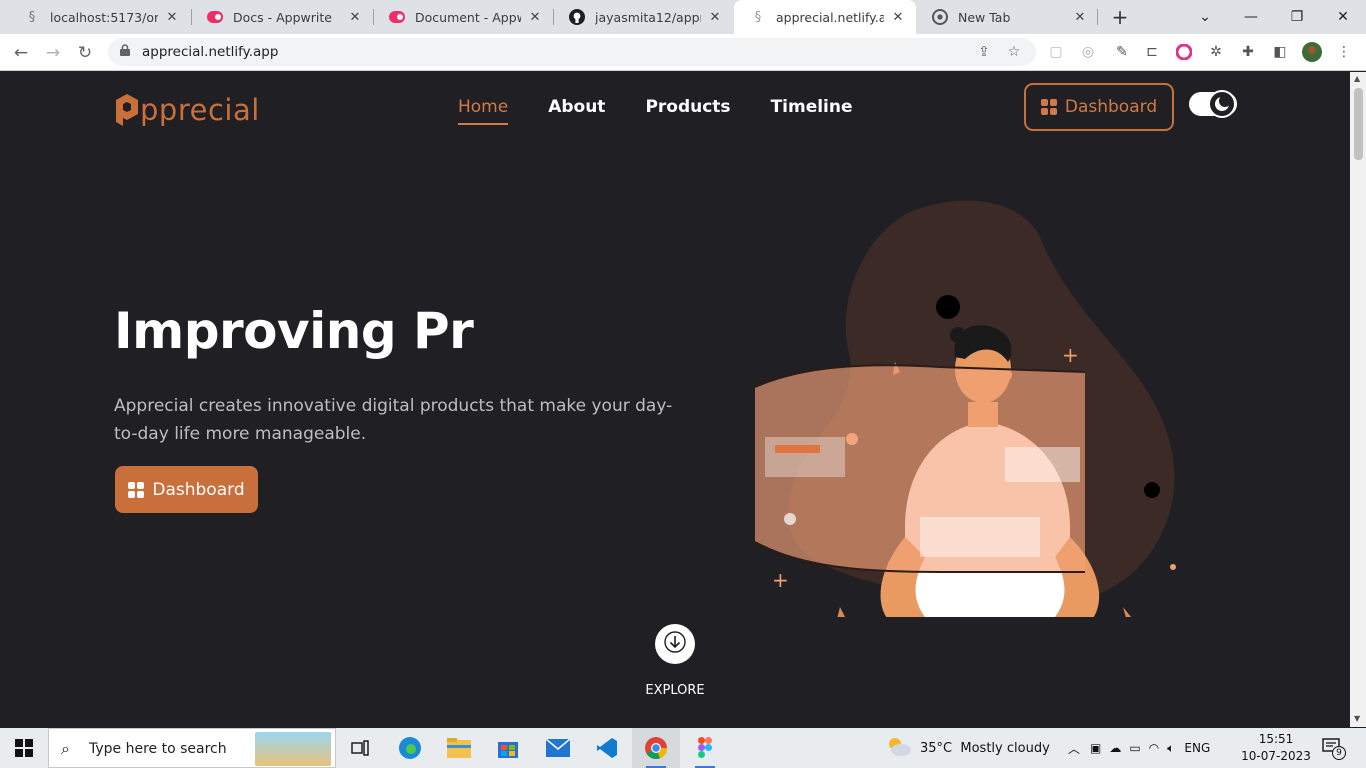 This screenshot has width=1366, height=768. I want to click on bug-extension-icon: ✲, so click(1216, 52).